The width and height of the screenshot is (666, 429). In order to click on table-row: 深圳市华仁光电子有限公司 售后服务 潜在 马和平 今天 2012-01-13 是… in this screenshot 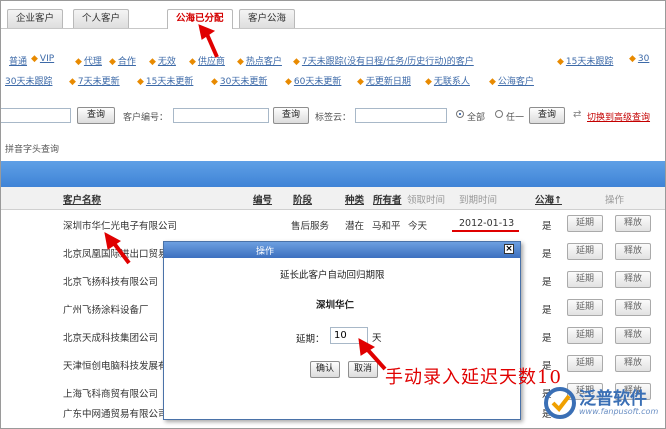, I will do `click(333, 224)`.